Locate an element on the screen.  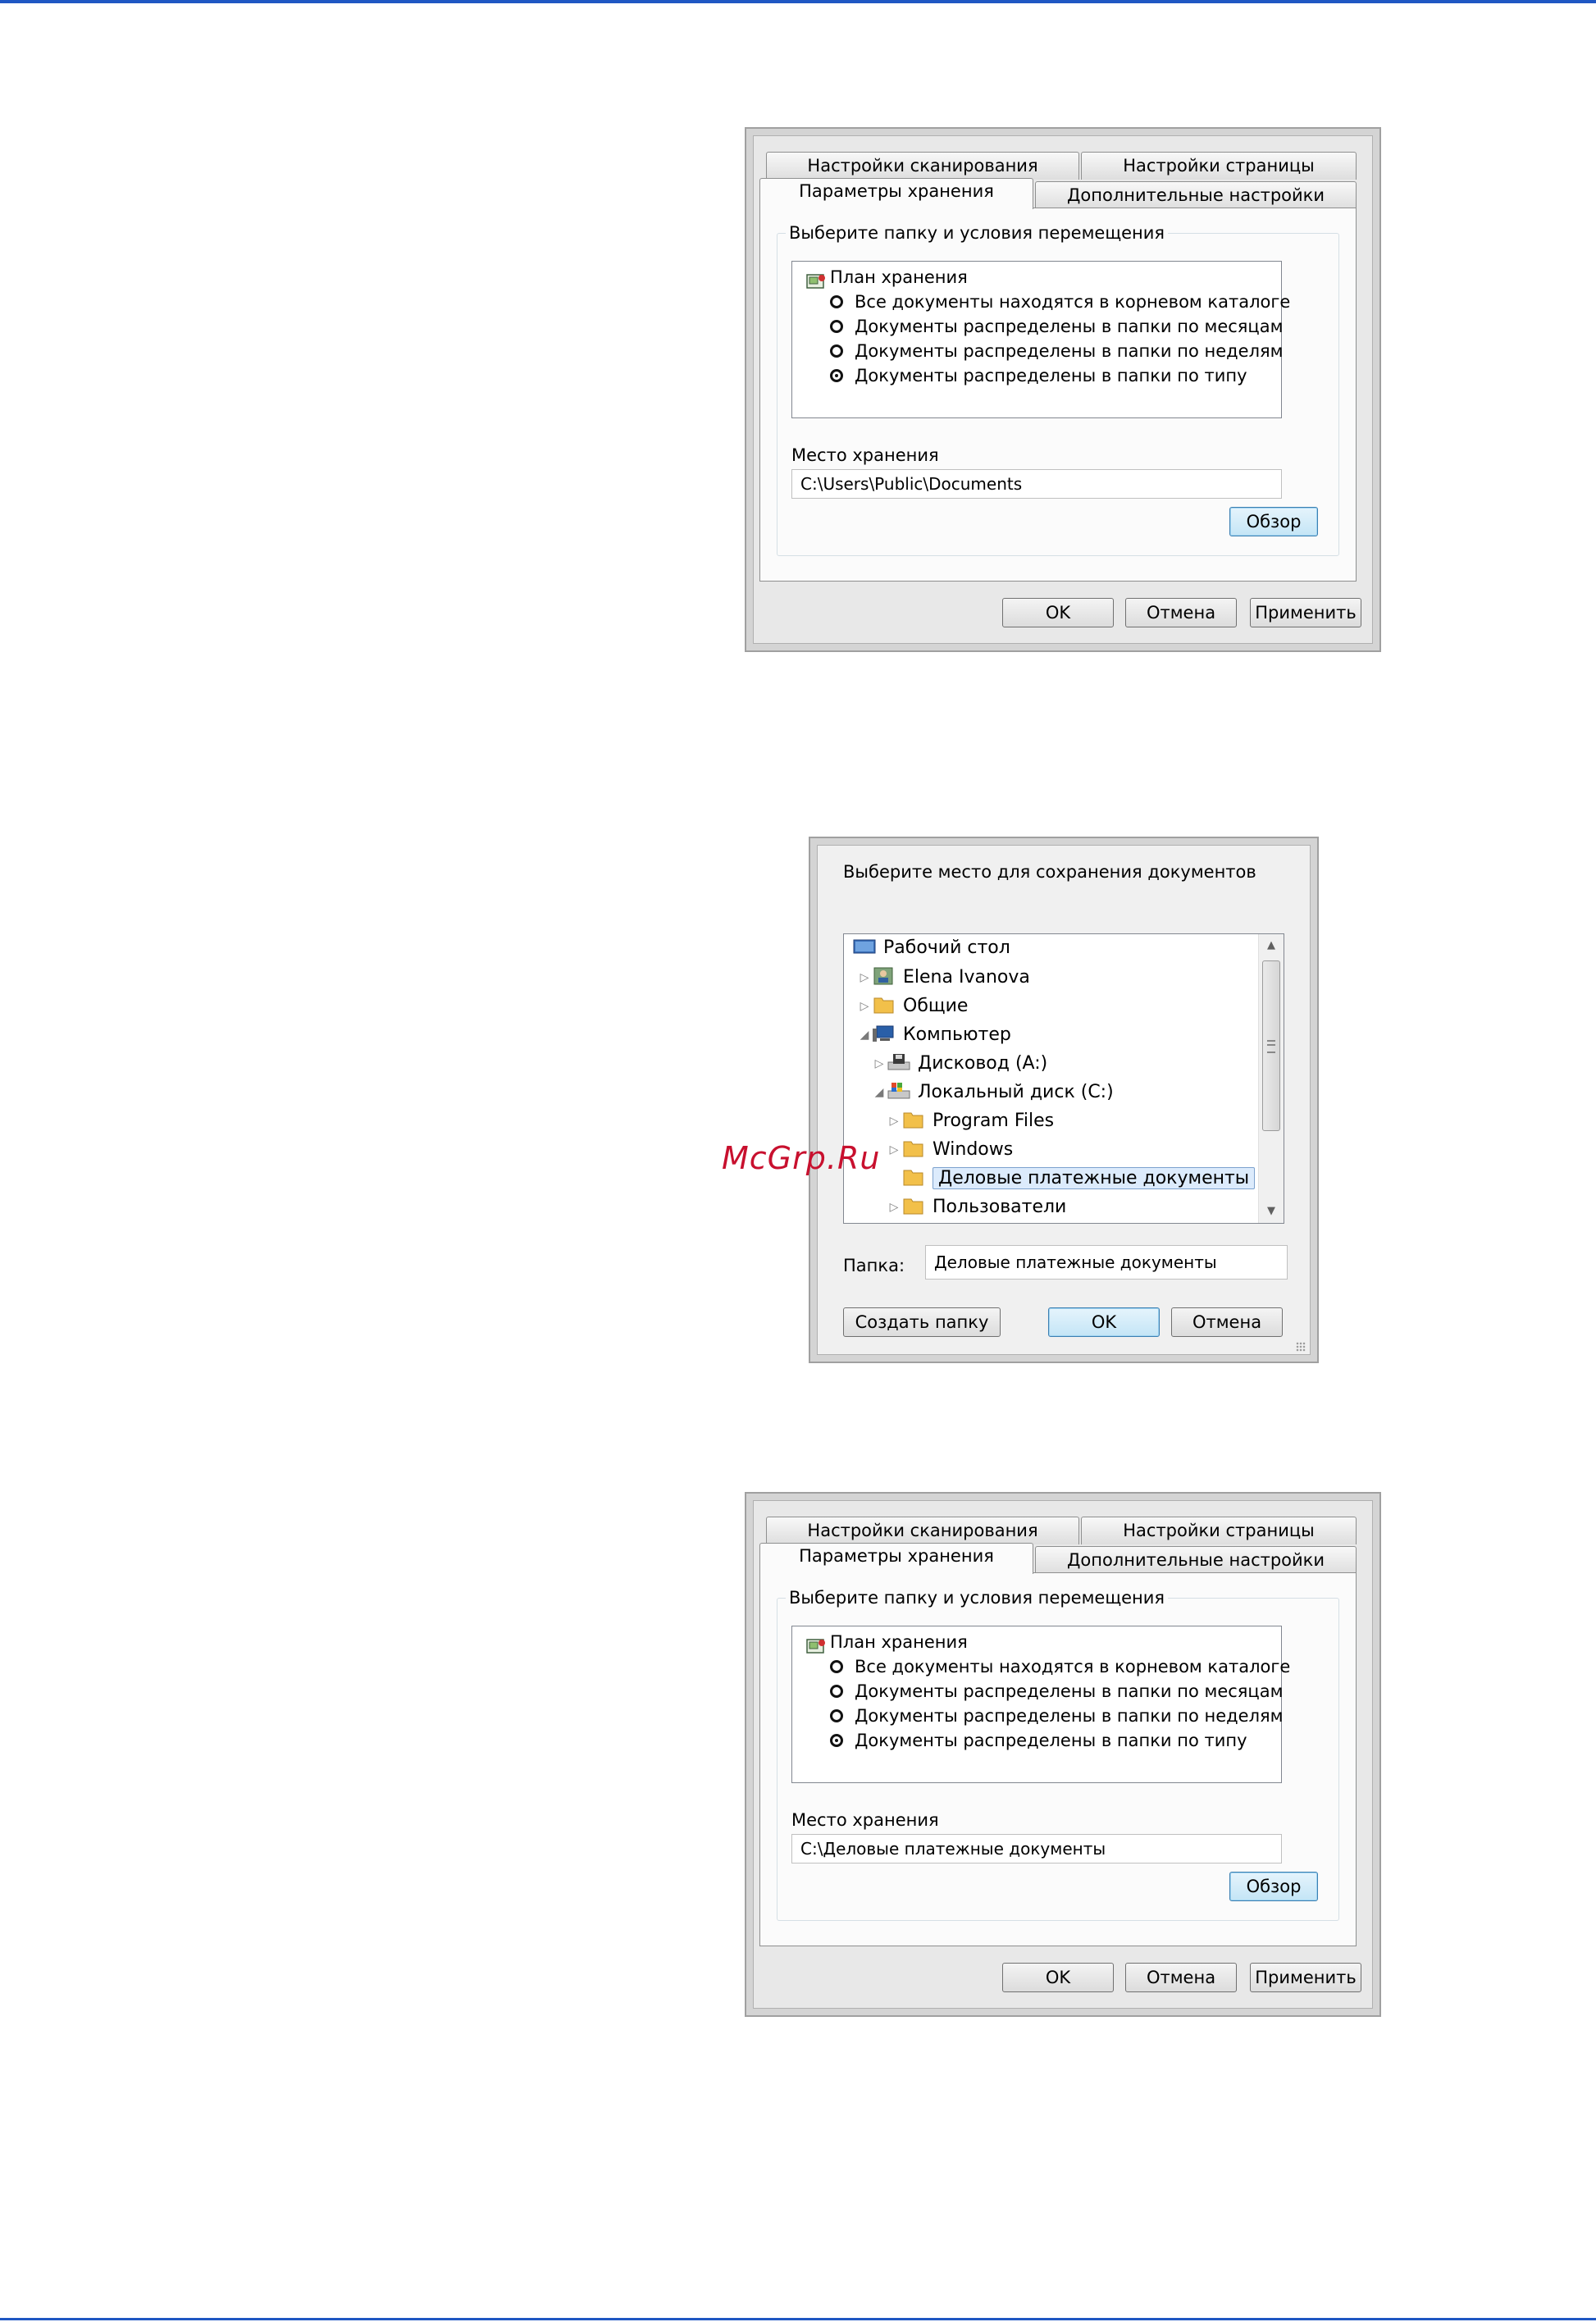
floppy-drive-icon is located at coordinates (899, 1062).